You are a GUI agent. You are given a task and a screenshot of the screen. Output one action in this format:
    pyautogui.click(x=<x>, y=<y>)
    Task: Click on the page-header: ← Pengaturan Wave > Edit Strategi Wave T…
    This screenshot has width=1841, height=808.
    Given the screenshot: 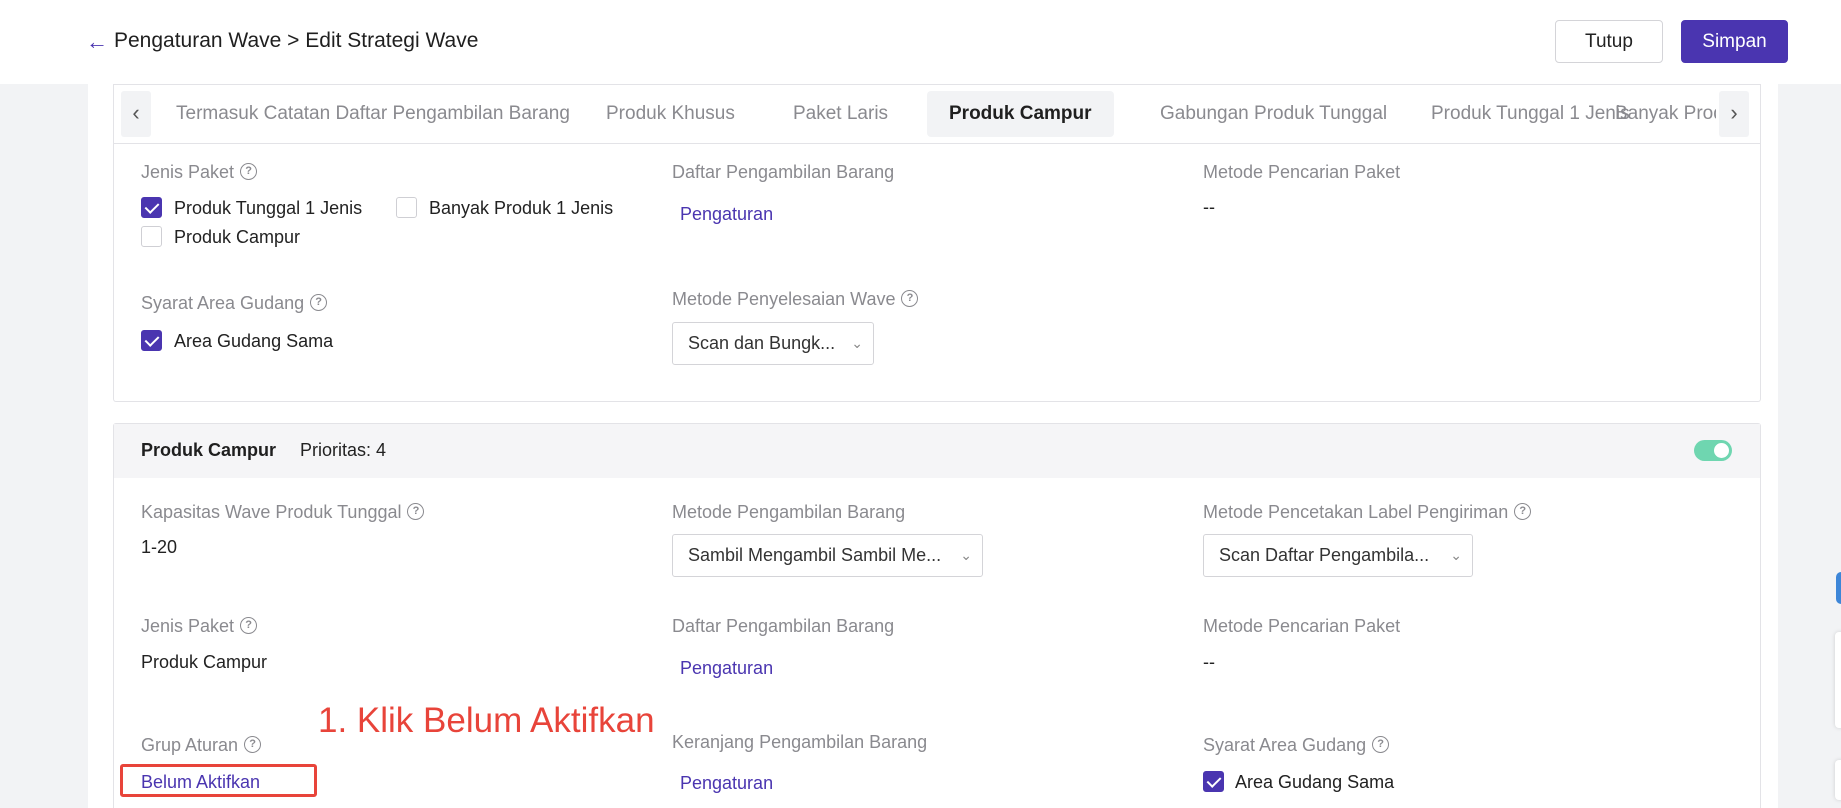 What is the action you would take?
    pyautogui.click(x=920, y=42)
    